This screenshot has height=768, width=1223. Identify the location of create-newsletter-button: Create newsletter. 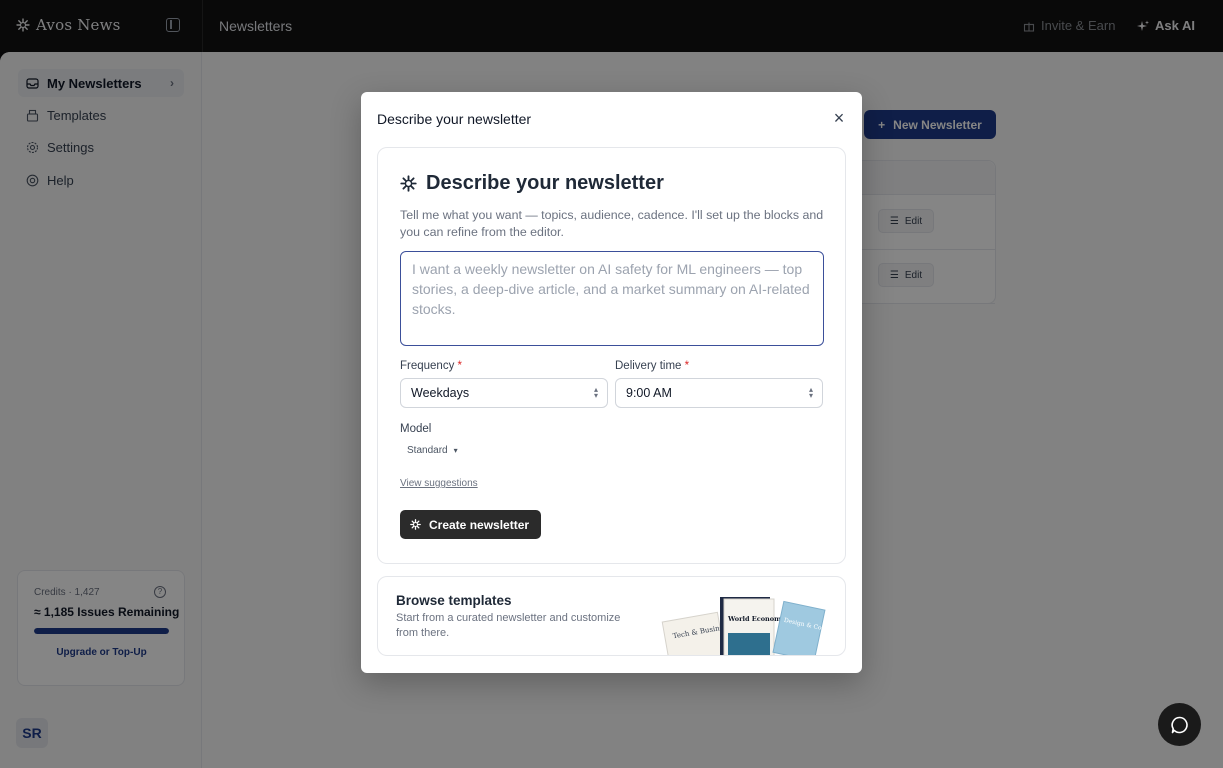
(470, 524).